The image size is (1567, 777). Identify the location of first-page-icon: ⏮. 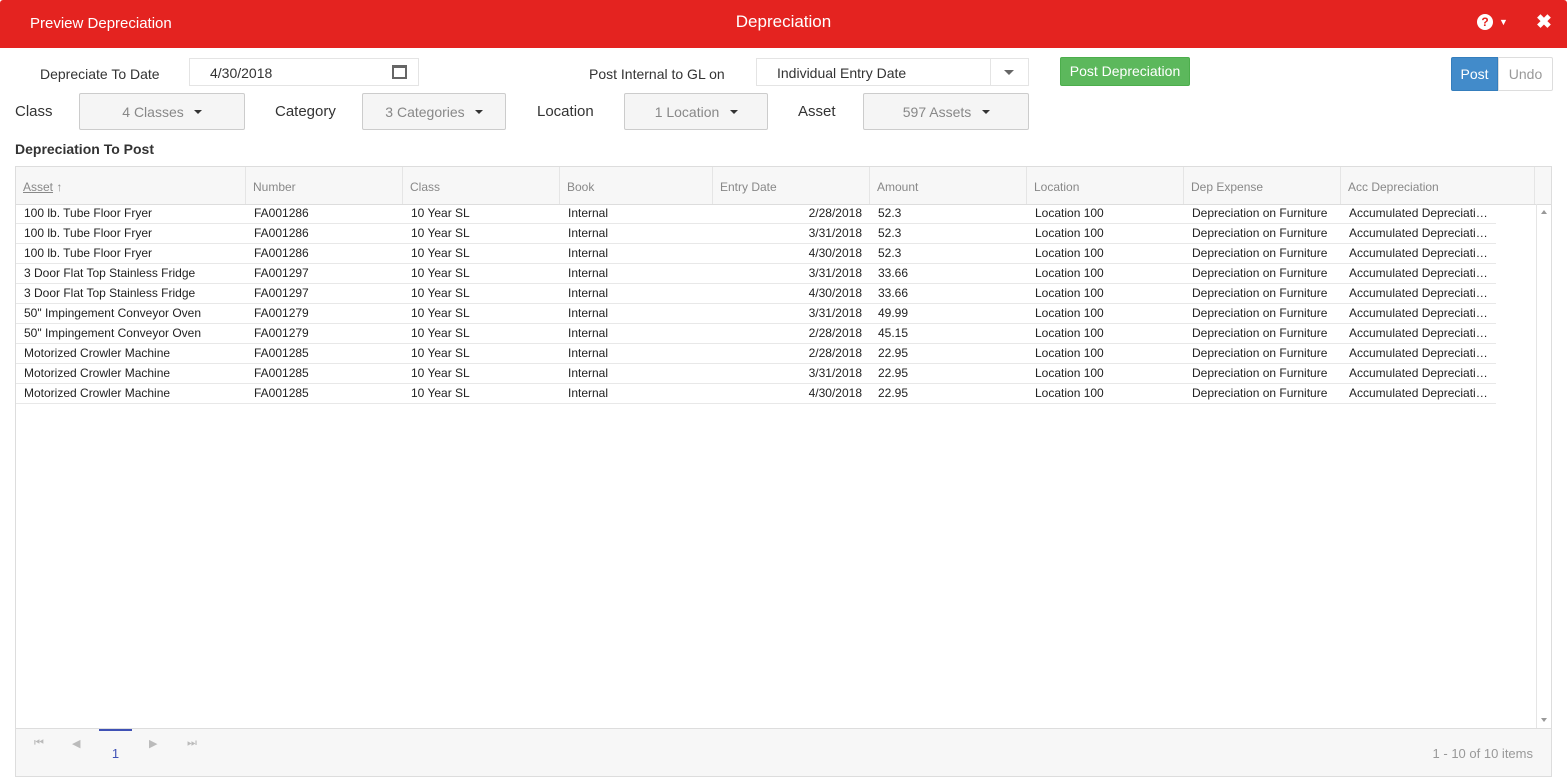
(39, 743).